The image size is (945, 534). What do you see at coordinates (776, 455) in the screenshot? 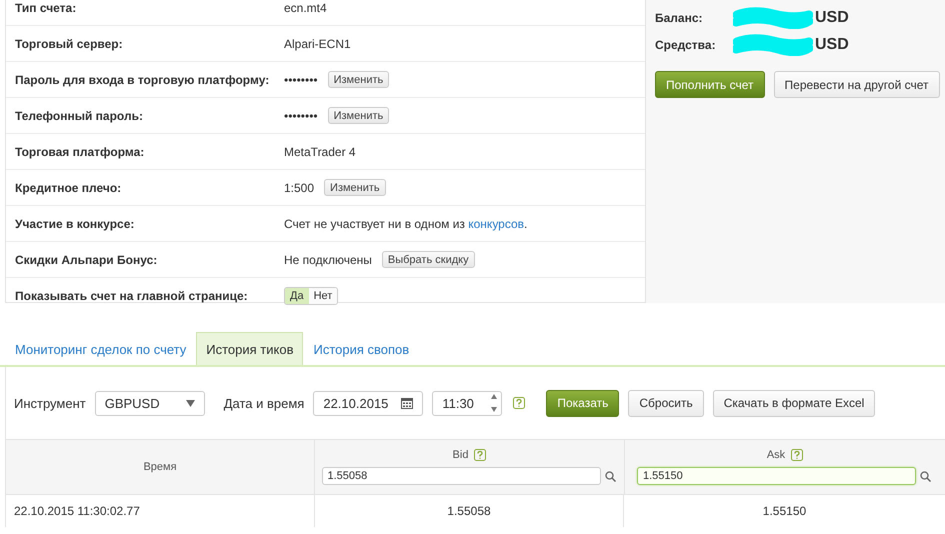
I see `column-title: Ask` at bounding box center [776, 455].